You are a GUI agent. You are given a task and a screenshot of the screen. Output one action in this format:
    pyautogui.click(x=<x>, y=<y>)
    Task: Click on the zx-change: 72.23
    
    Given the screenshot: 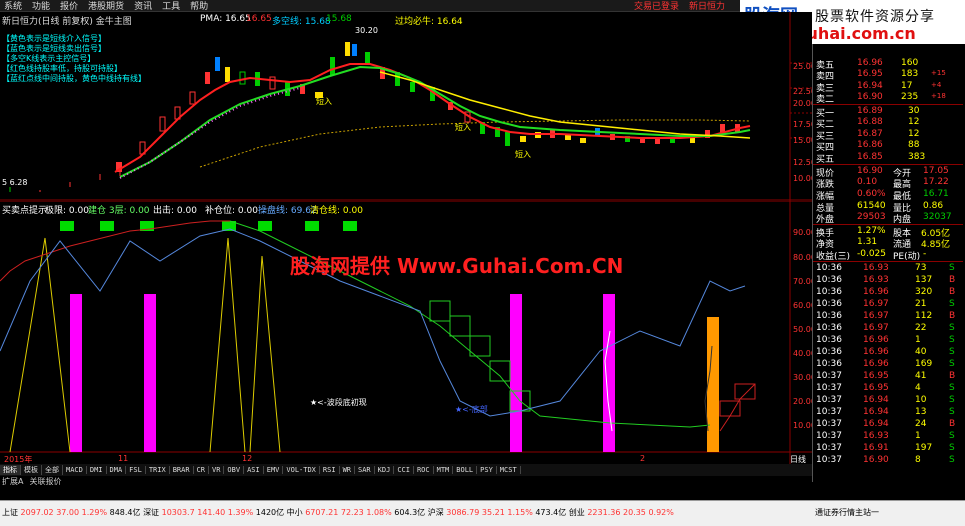 What is the action you would take?
    pyautogui.click(x=352, y=512)
    